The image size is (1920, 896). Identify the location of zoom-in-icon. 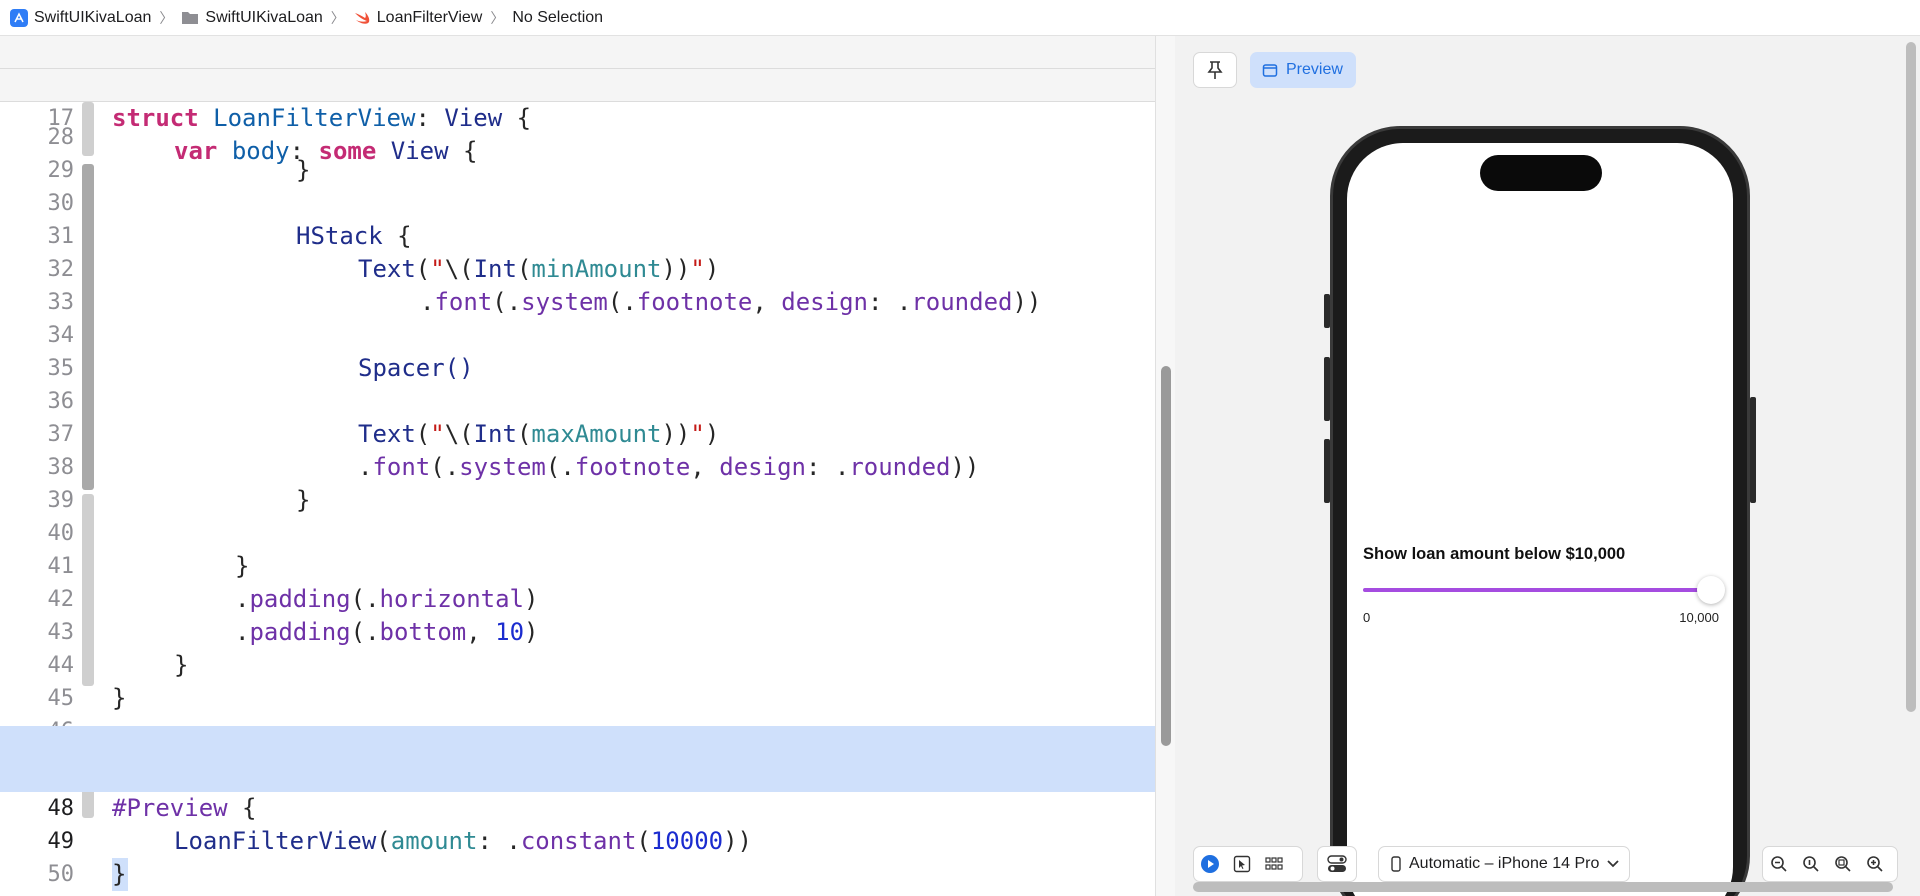
(1875, 864).